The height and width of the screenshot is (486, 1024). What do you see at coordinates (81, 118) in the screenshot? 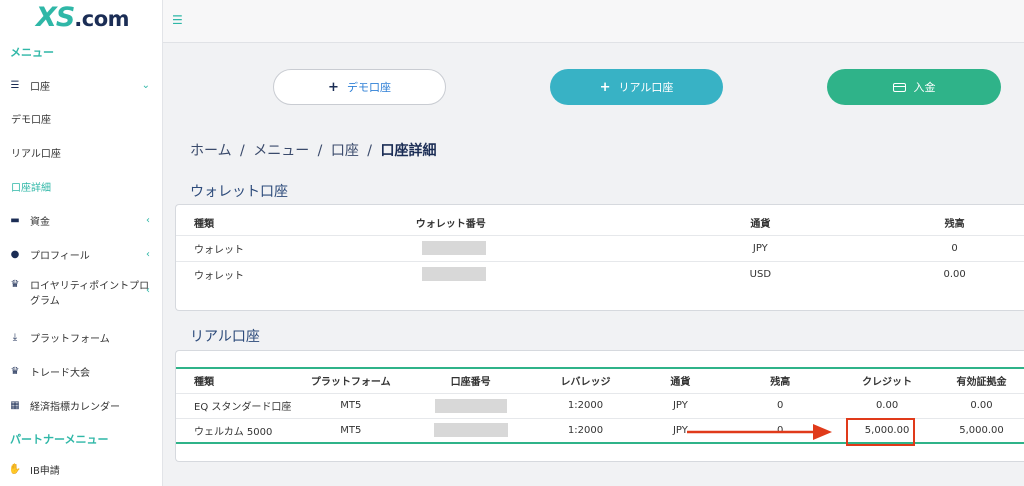
I see `sidebar-item-demo-account: デモ口座` at bounding box center [81, 118].